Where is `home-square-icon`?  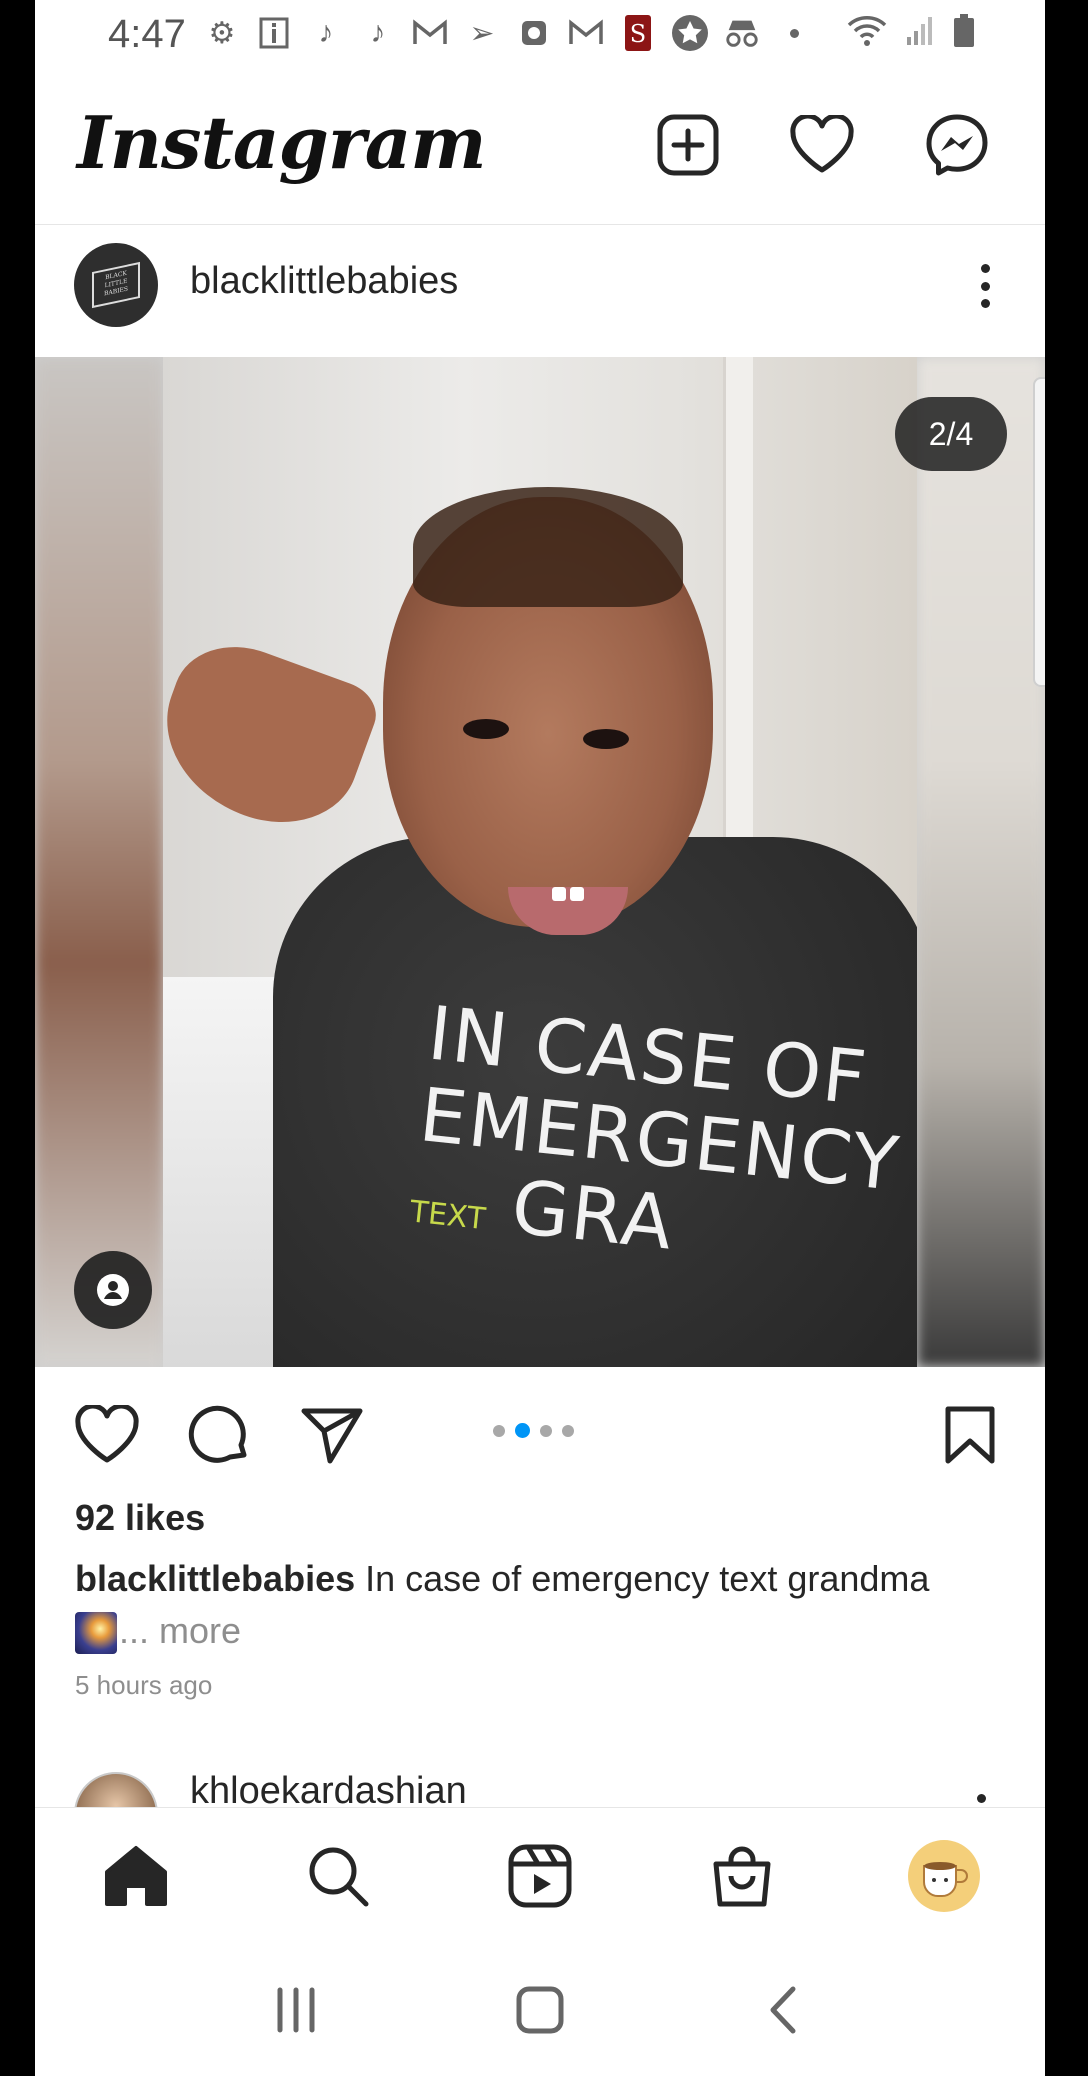 home-square-icon is located at coordinates (540, 2010).